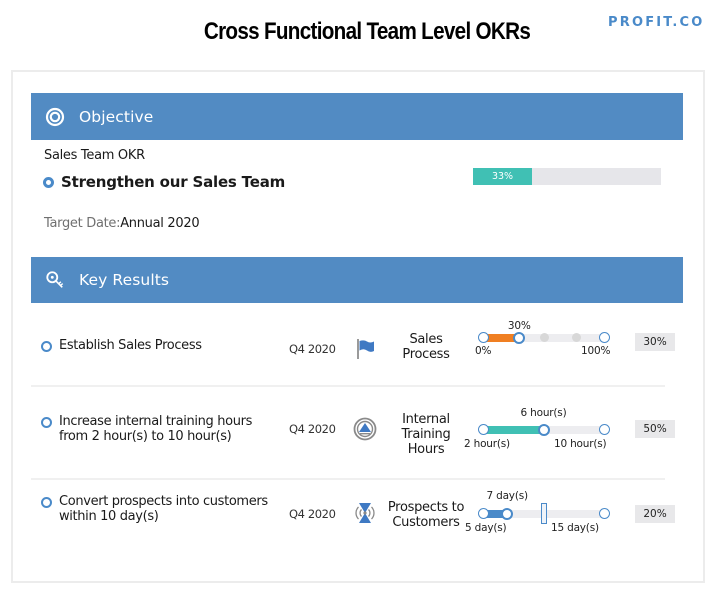 Image resolution: width=720 pixels, height=599 pixels. What do you see at coordinates (580, 444) in the screenshot?
I see `slider-end-label: 10 hour(s)` at bounding box center [580, 444].